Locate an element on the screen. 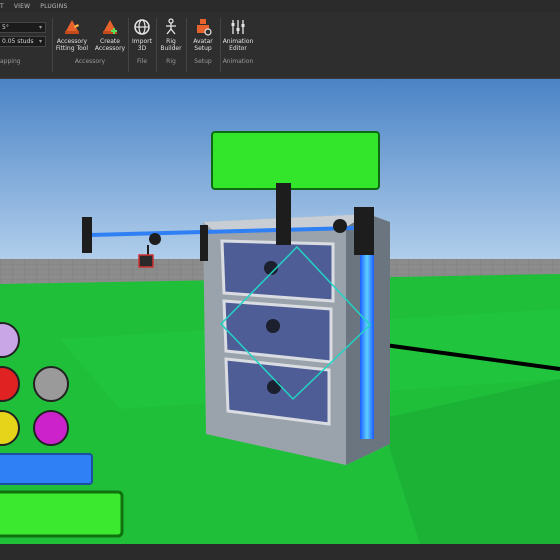  swatch-magenta is located at coordinates (51, 428).